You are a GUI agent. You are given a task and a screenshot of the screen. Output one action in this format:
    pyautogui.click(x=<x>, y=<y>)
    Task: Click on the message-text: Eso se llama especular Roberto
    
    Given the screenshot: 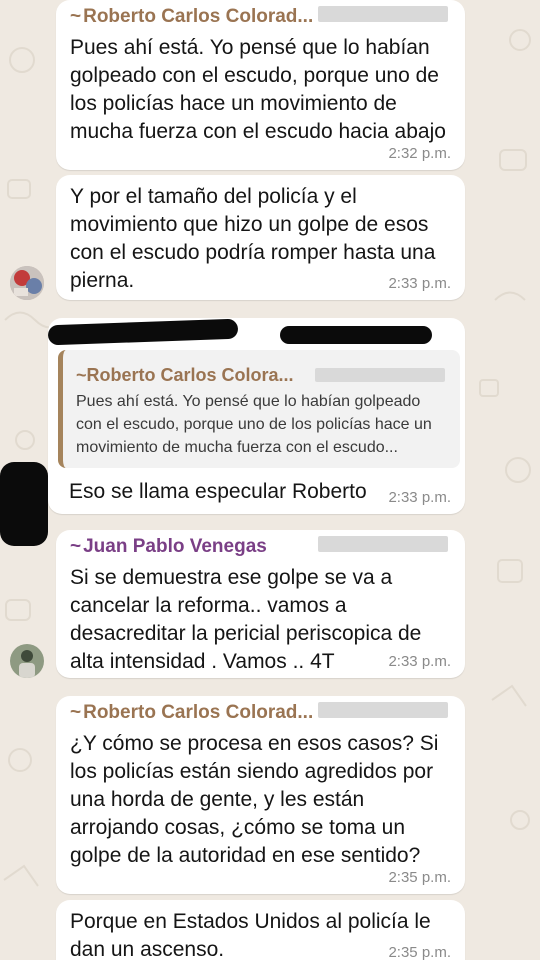 What is the action you would take?
    pyautogui.click(x=218, y=491)
    